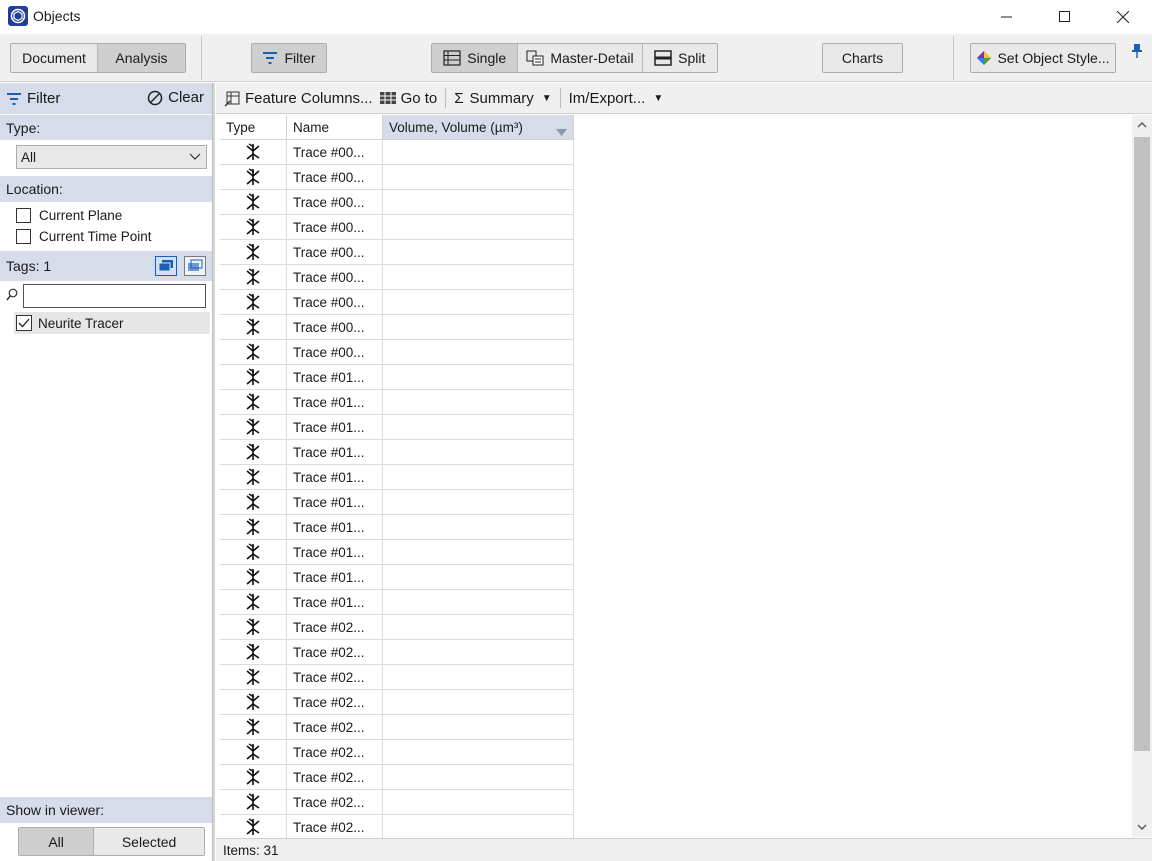  What do you see at coordinates (29, 157) in the screenshot?
I see `type-select-value: All` at bounding box center [29, 157].